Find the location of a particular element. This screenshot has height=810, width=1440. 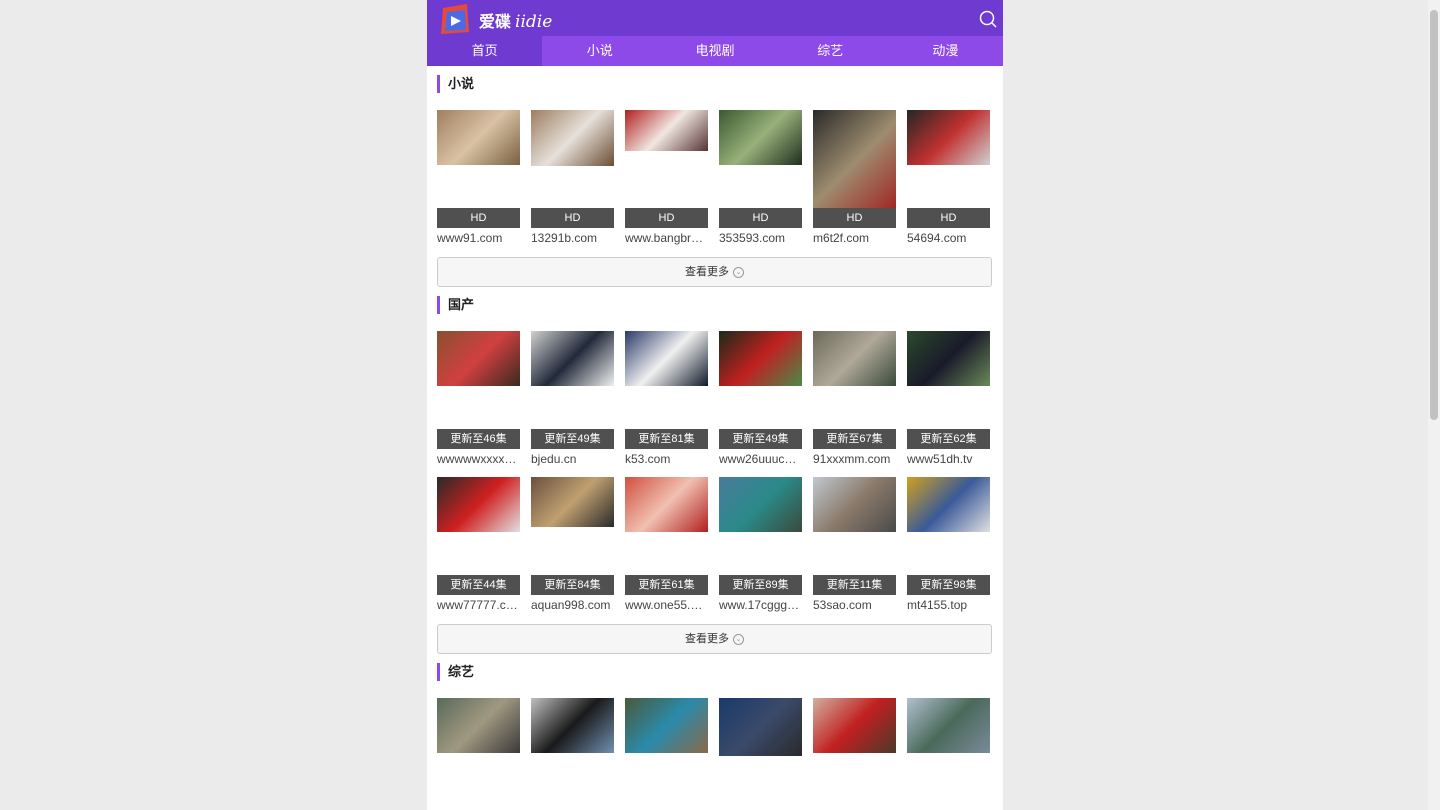

chevron-down-icon: ⌄ is located at coordinates (738, 272).